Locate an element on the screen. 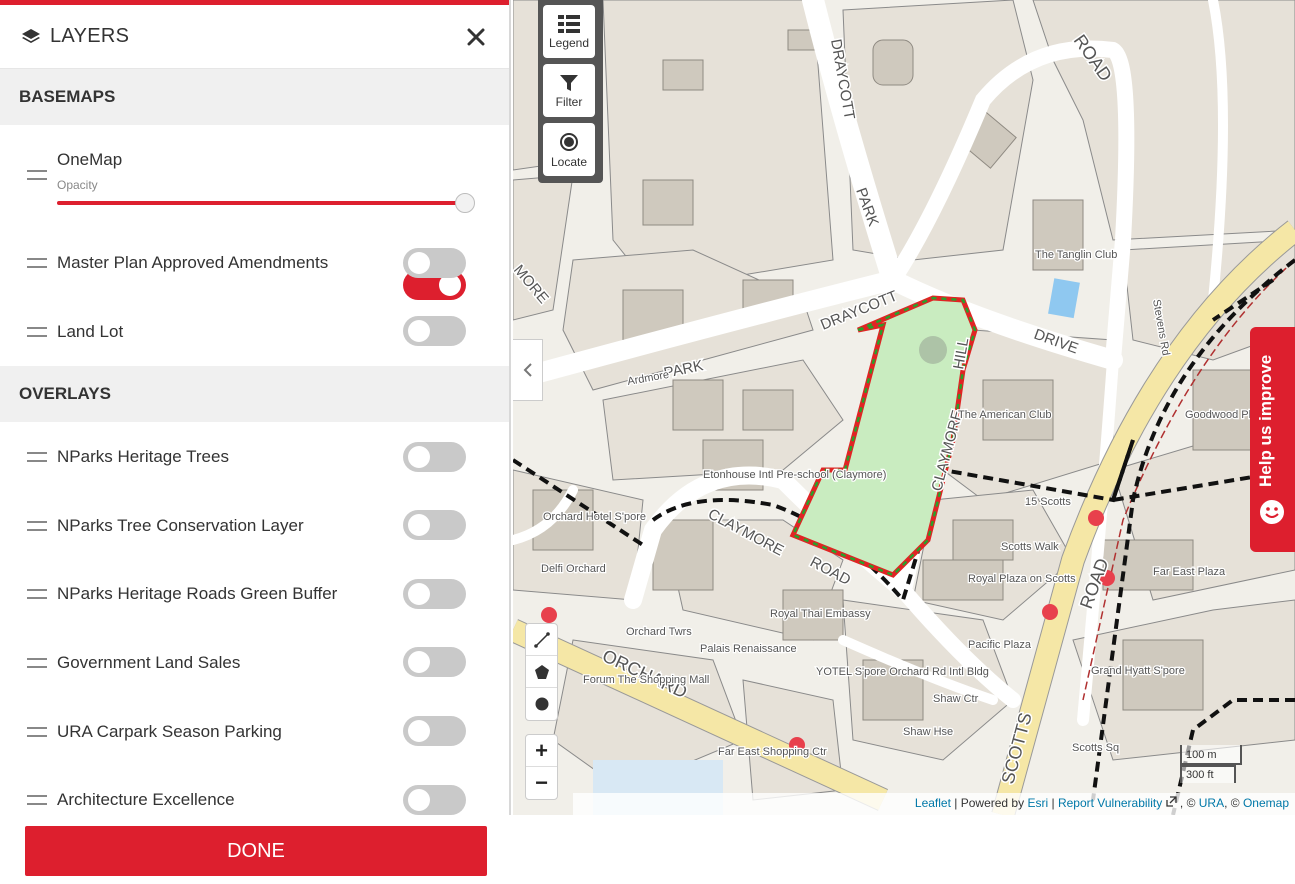  draw-polygon-button is located at coordinates (541, 672).